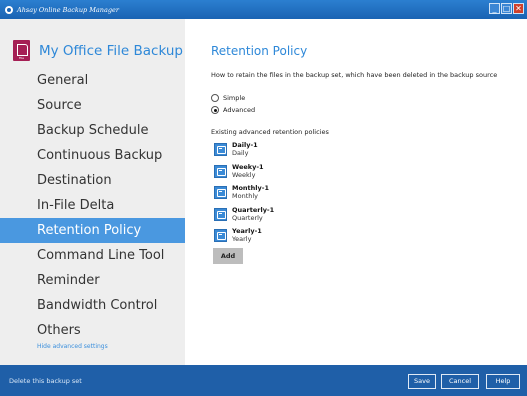 This screenshot has height=396, width=527. Describe the element at coordinates (228, 256) in the screenshot. I see `add-policy-button: Add` at that location.